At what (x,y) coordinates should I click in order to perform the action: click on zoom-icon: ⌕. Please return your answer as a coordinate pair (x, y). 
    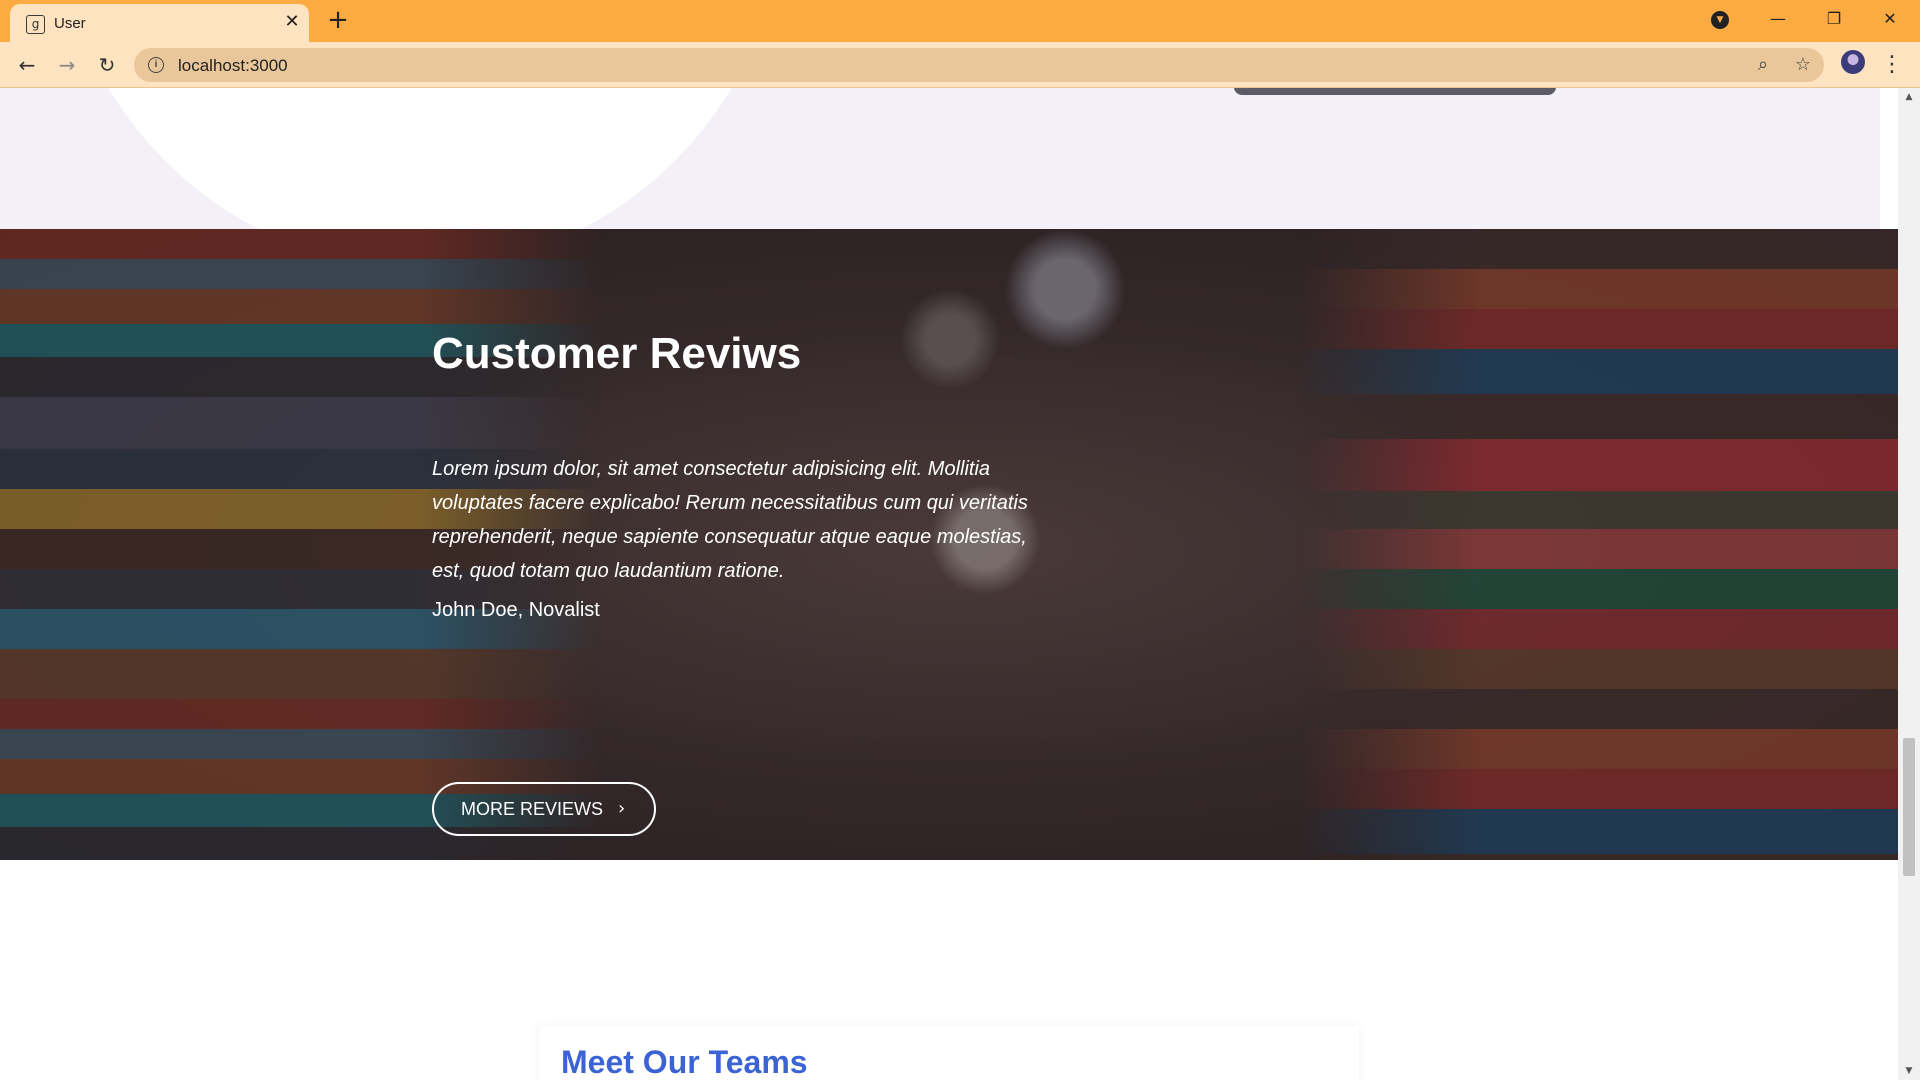
    Looking at the image, I should click on (1763, 65).